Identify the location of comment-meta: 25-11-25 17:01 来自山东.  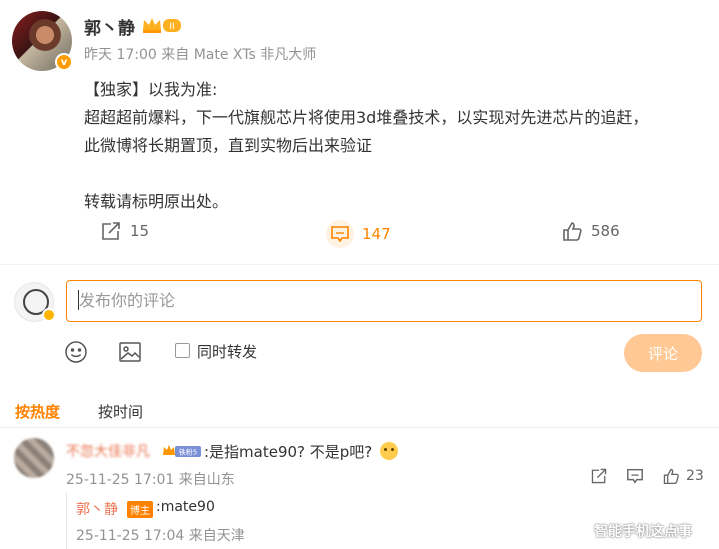
(150, 480).